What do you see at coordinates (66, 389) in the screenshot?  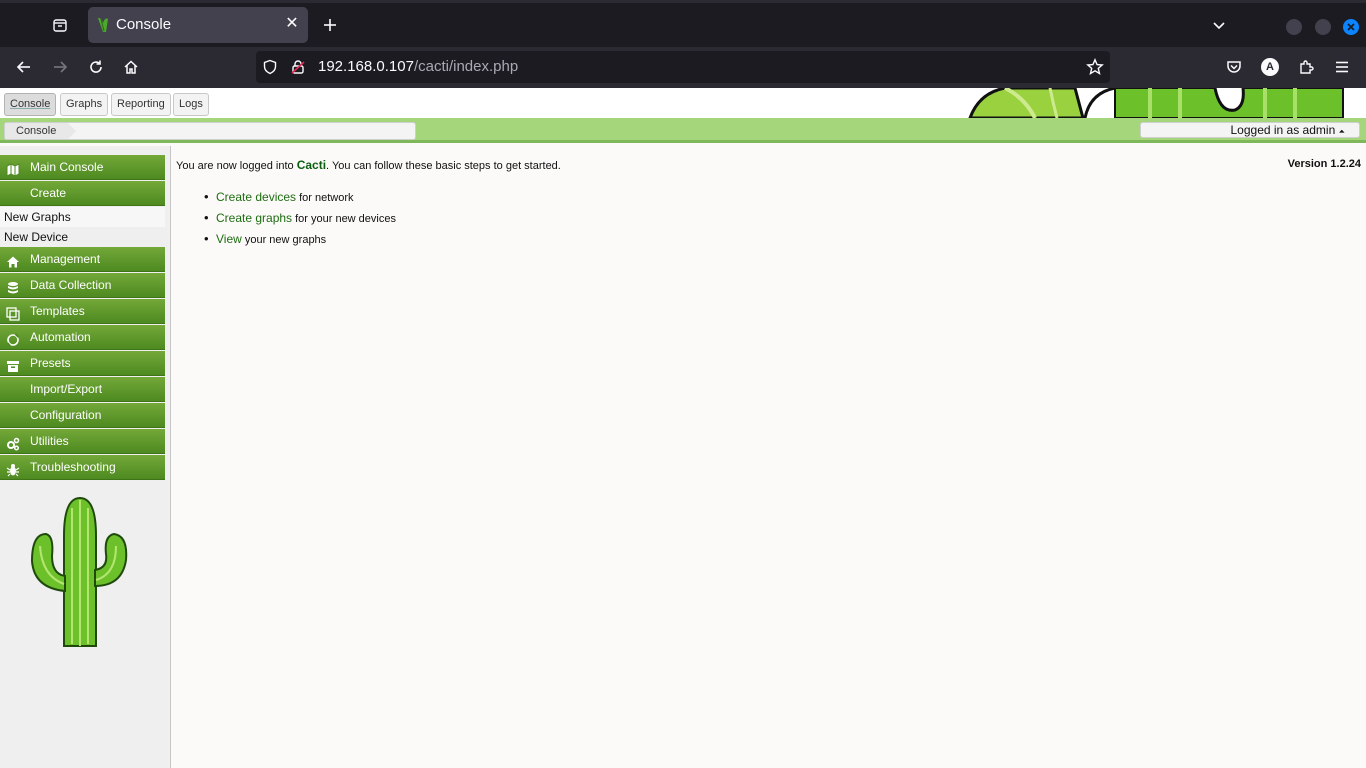 I see `sidebar-item-label: Import/Export` at bounding box center [66, 389].